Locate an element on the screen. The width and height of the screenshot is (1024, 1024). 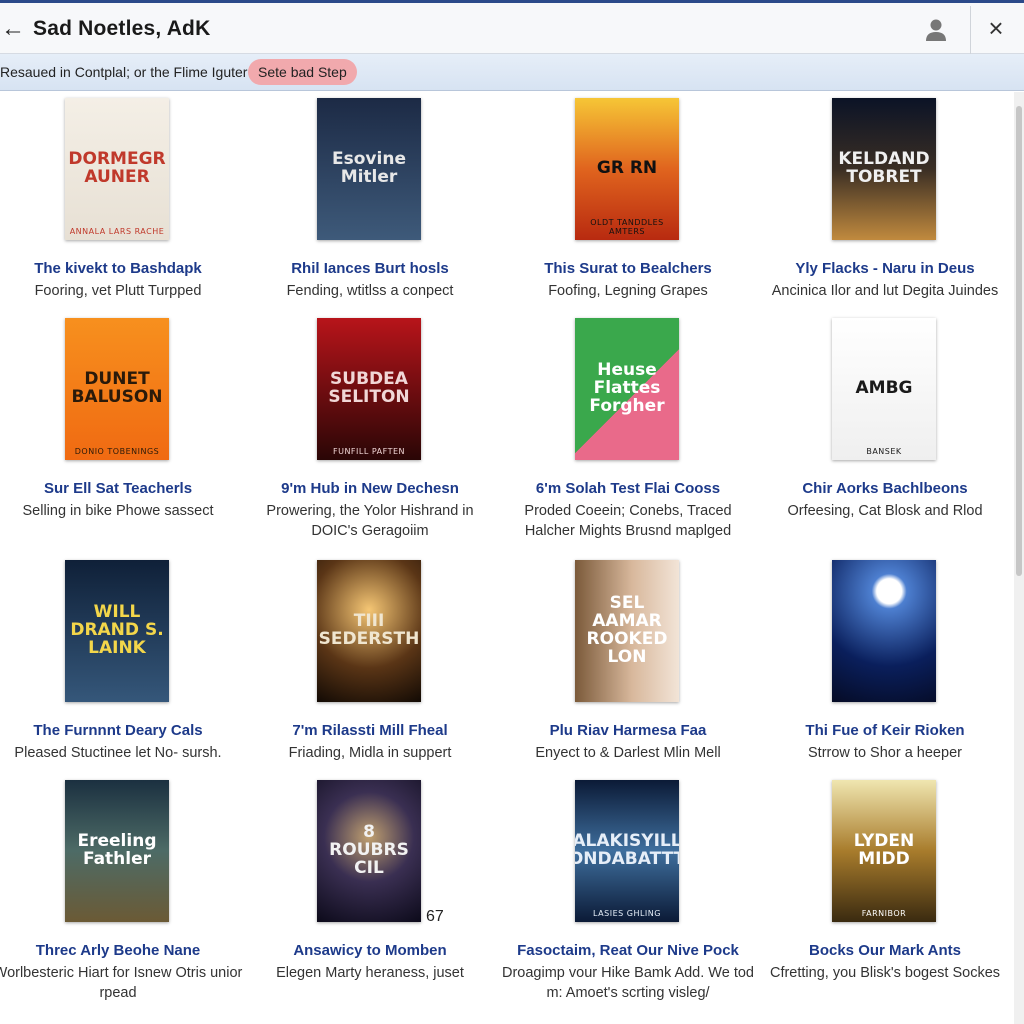
cover-title-text: SEL AAMAR ROOKED LON is located at coordinates (627, 630).